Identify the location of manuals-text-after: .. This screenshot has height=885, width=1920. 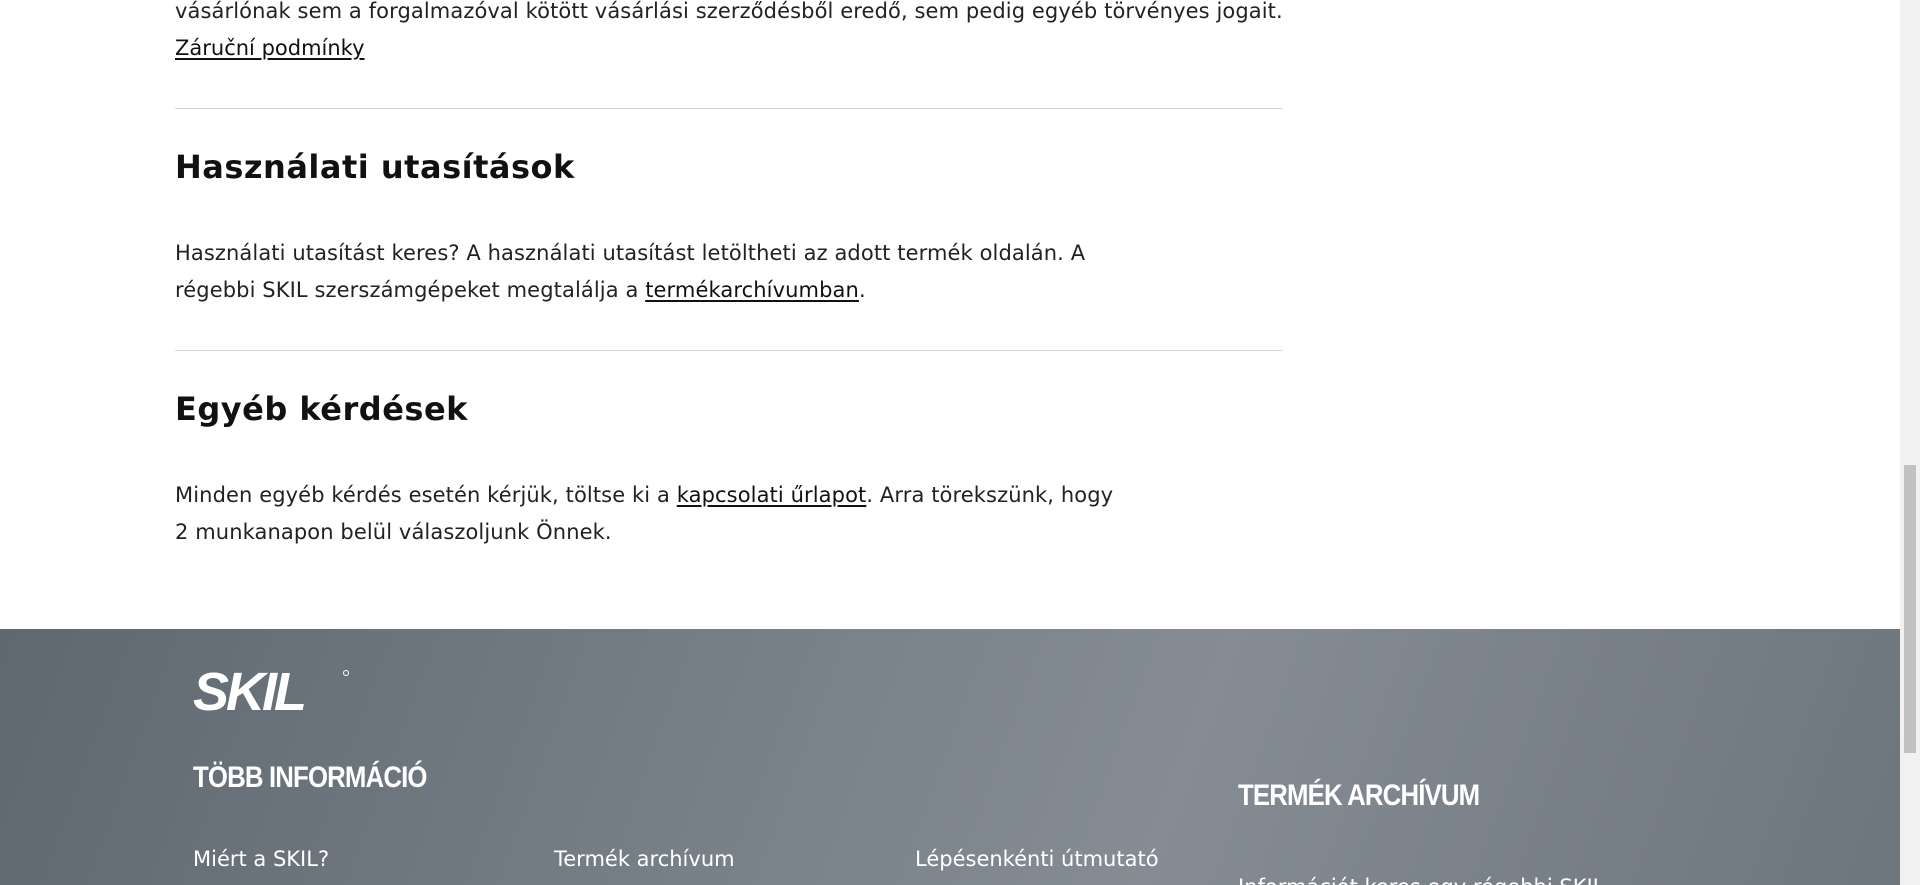
(862, 290).